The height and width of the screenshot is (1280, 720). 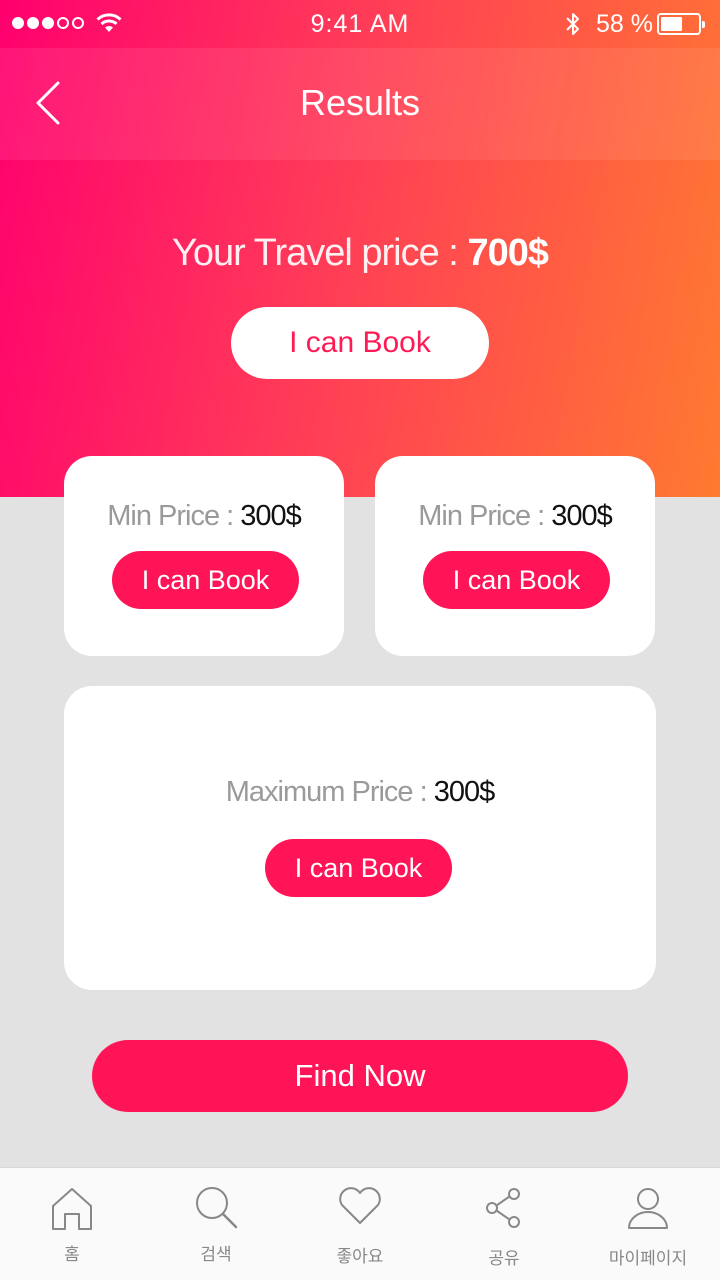 I want to click on tab-share-label: 공유, so click(x=504, y=1258).